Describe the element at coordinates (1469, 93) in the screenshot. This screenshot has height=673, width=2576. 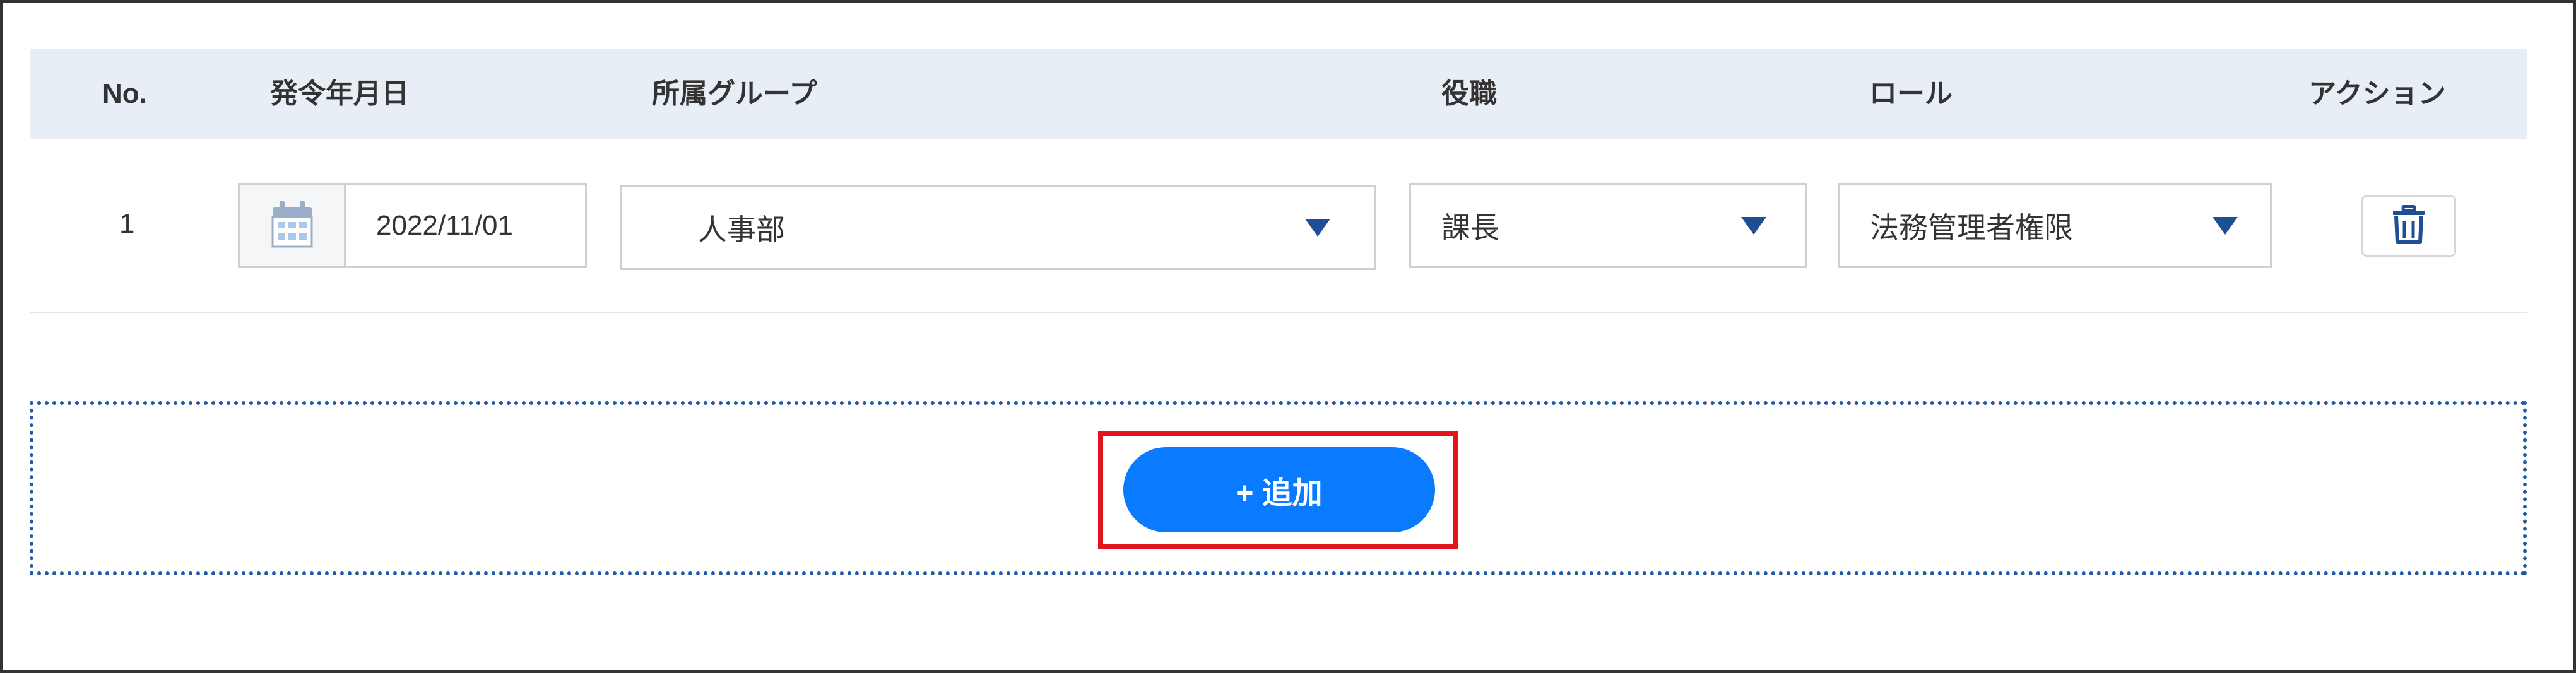
I see `header-position: 役職` at that location.